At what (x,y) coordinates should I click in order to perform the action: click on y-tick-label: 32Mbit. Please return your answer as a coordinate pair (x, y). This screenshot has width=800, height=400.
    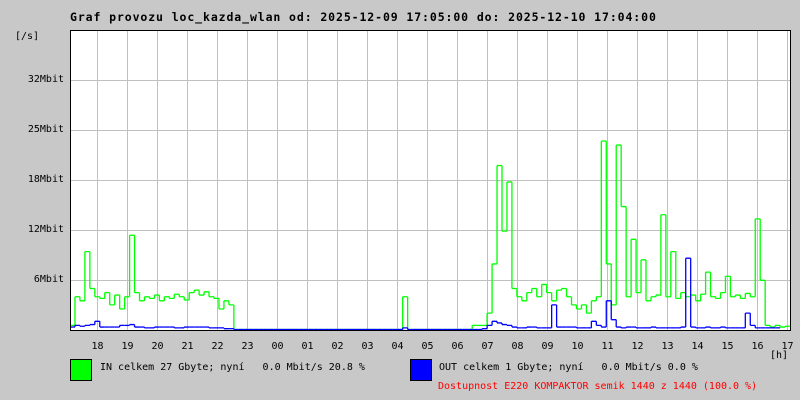
    Looking at the image, I should click on (45, 79).